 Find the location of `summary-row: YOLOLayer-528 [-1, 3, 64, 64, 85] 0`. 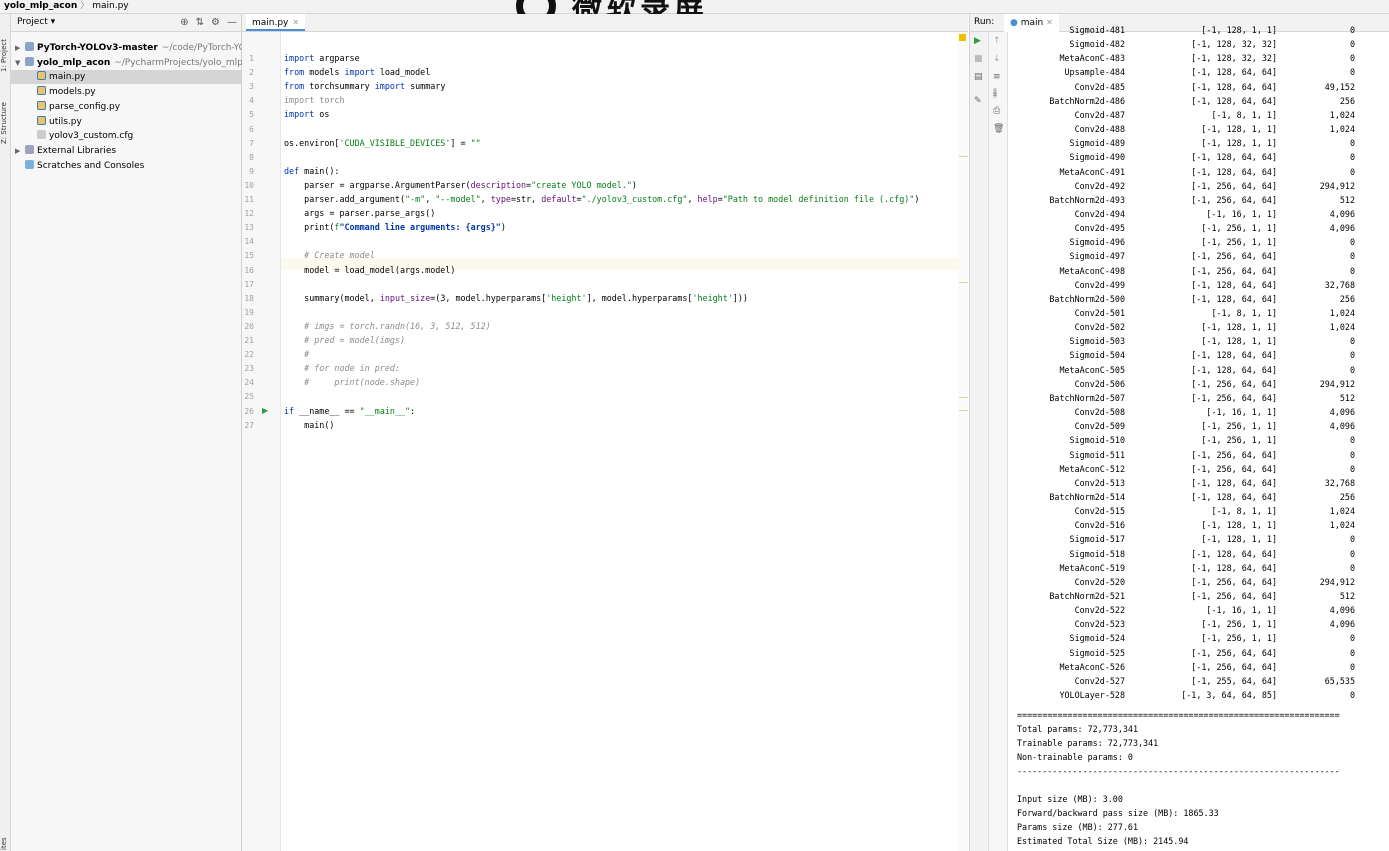

summary-row: YOLOLayer-528 [-1, 3, 64, 64, 85] 0 is located at coordinates (1192, 695).